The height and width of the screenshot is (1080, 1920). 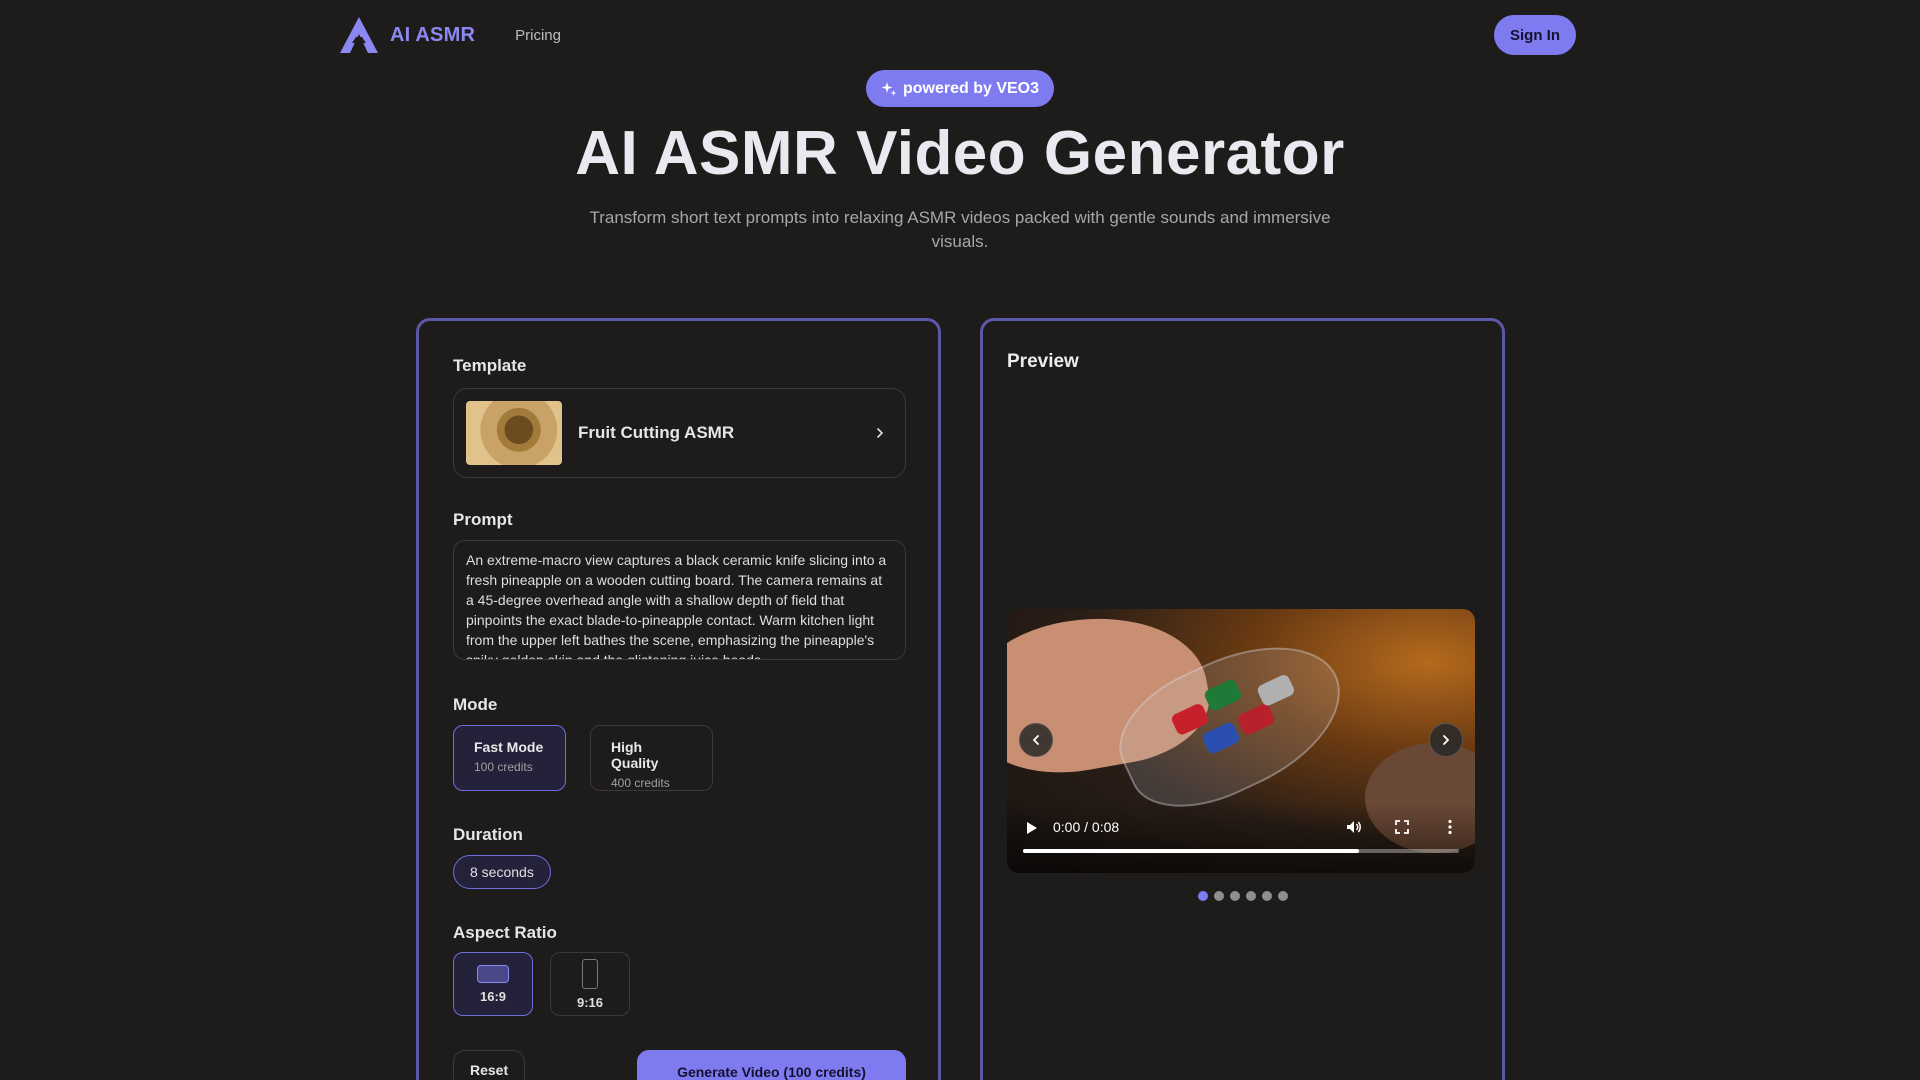 I want to click on chevron-left-icon, so click(x=1035, y=740).